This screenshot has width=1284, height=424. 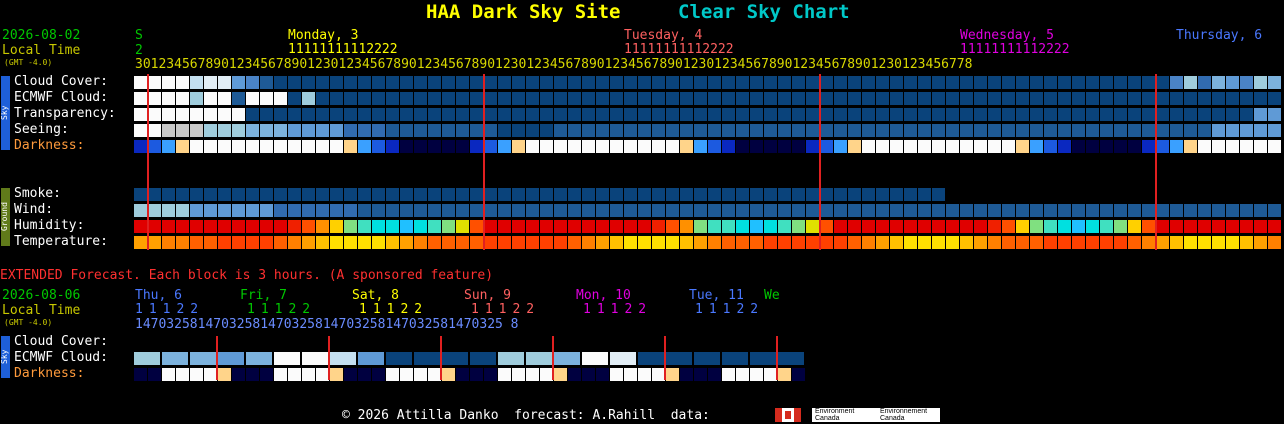 I want to click on midnight-line, so click(x=484, y=162).